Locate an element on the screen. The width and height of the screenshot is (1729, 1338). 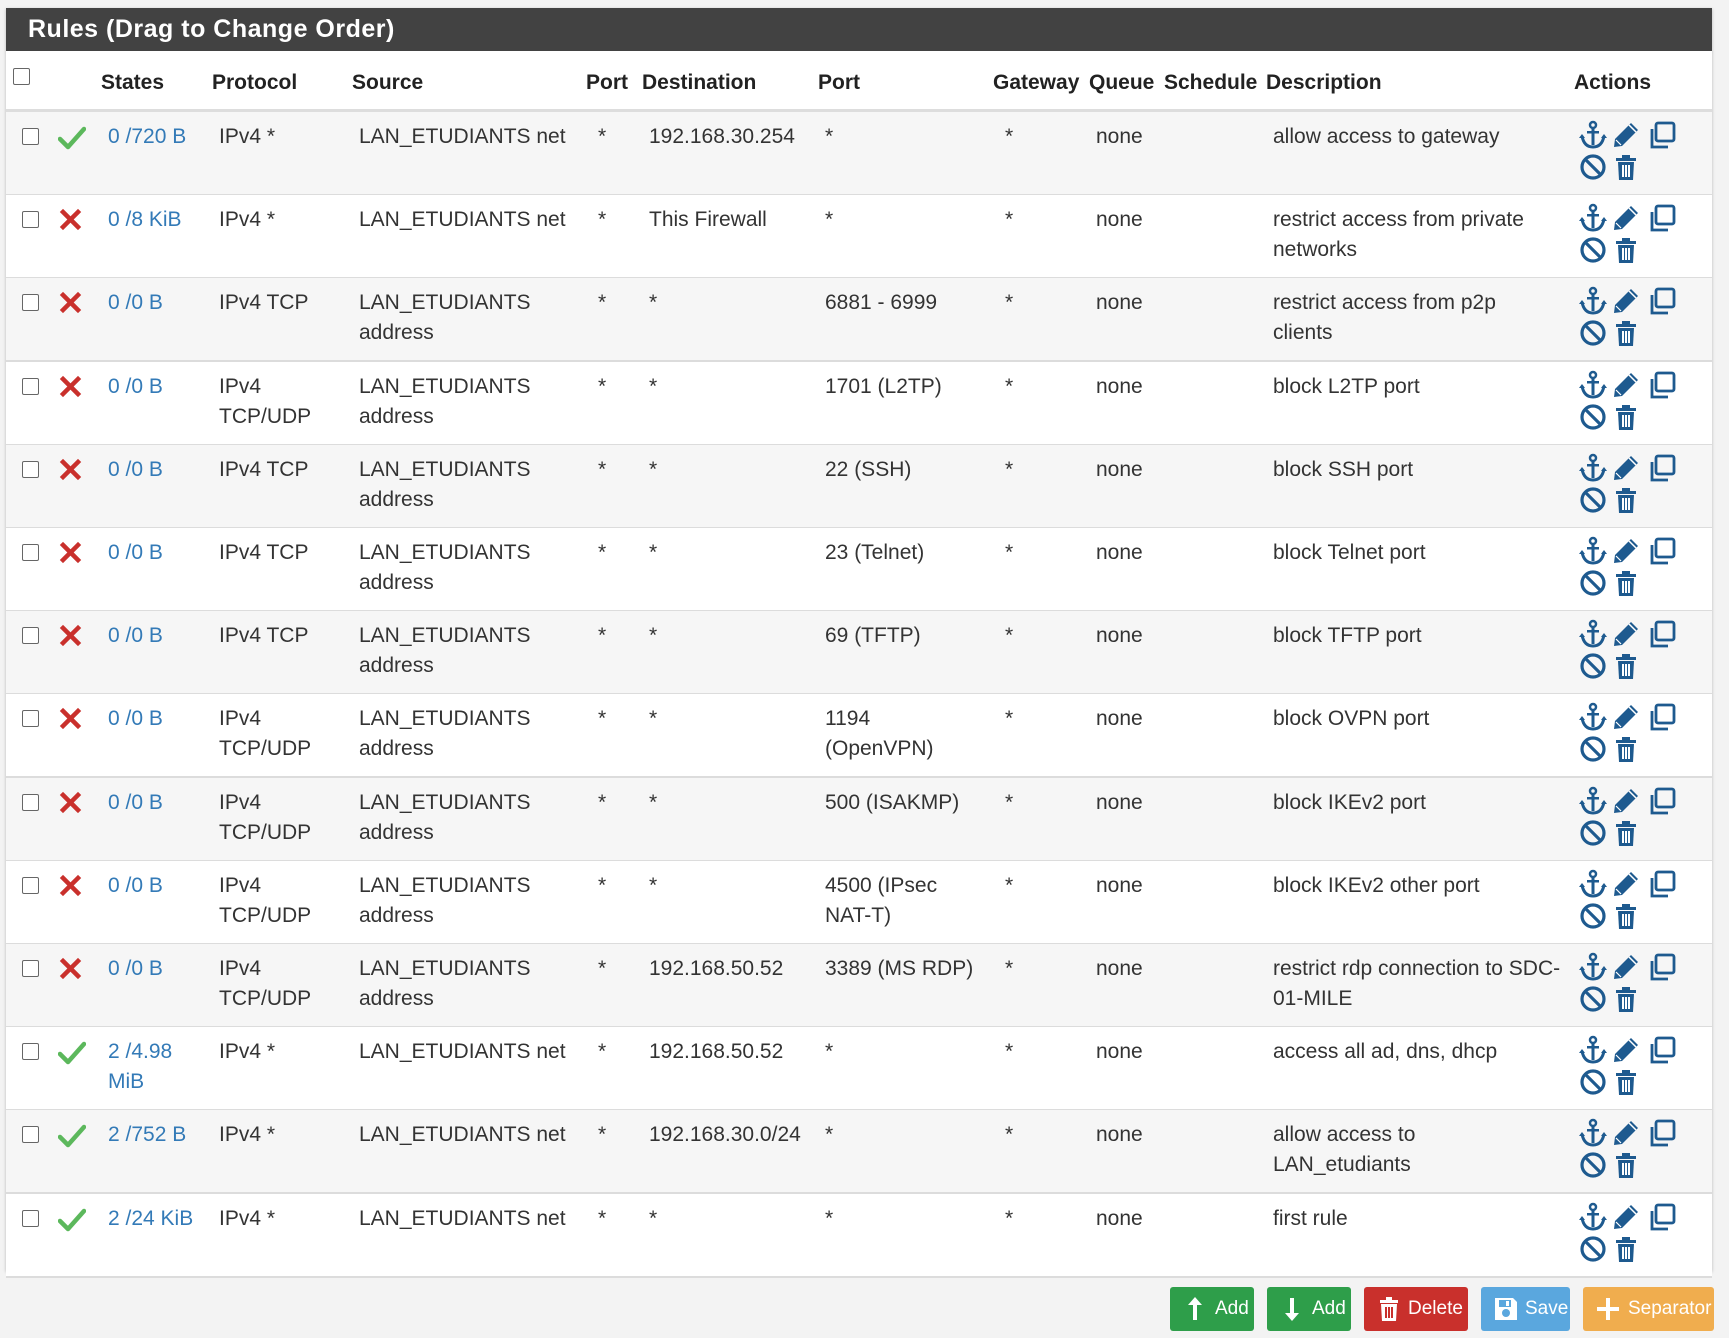
col-dest-port: Port is located at coordinates (839, 83).